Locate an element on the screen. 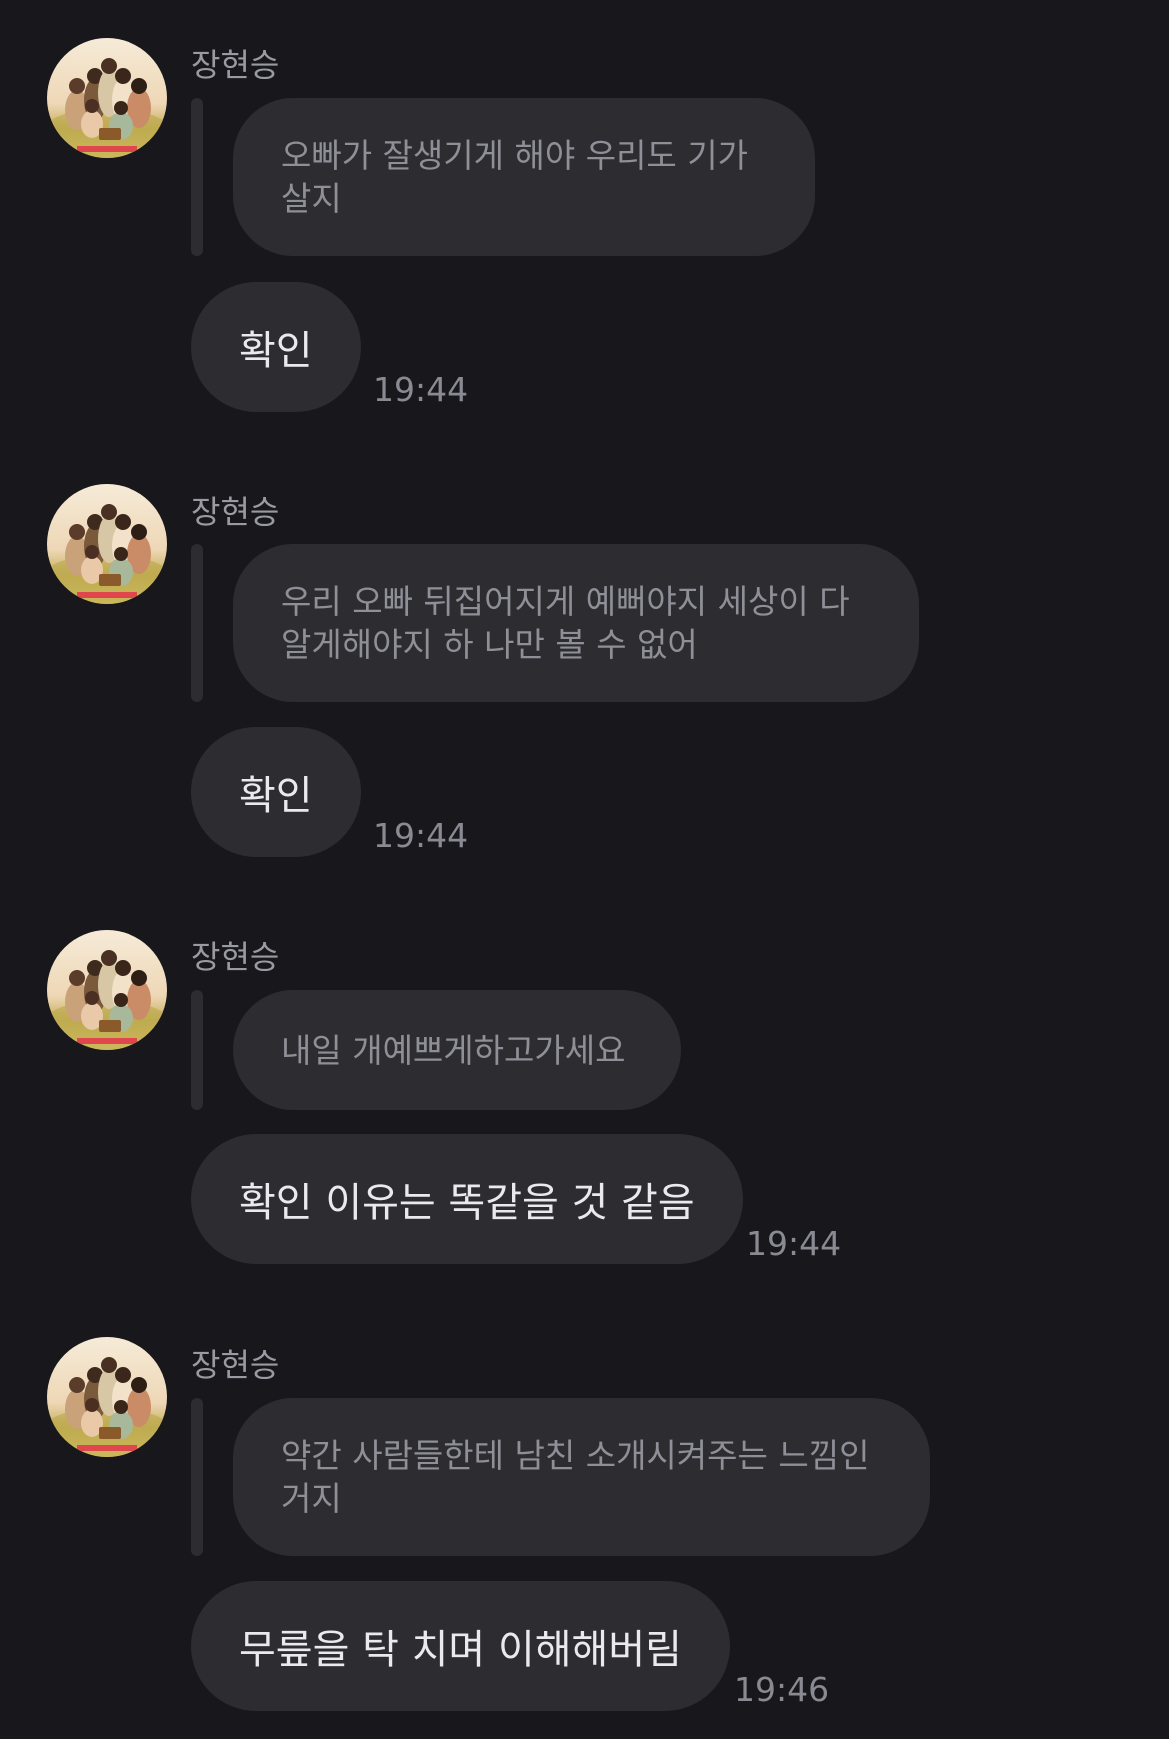 Image resolution: width=1169 pixels, height=1739 pixels. quoted-message: 우리 오빠 뒤집어지게 예뻐야지 세상이 다 알게해야지 하 나만 볼 수 없어 is located at coordinates (576, 623).